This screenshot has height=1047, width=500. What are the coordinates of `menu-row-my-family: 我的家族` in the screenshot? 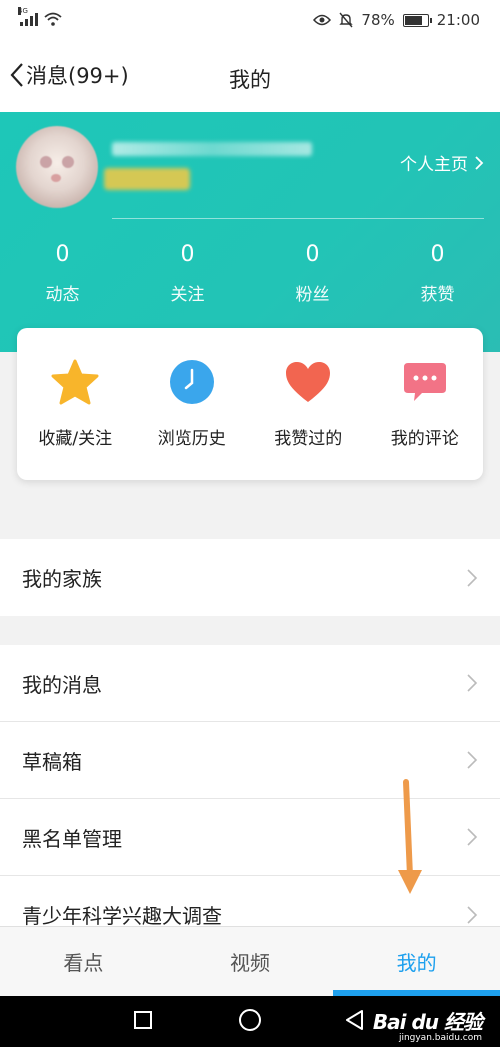 It's located at (250, 577).